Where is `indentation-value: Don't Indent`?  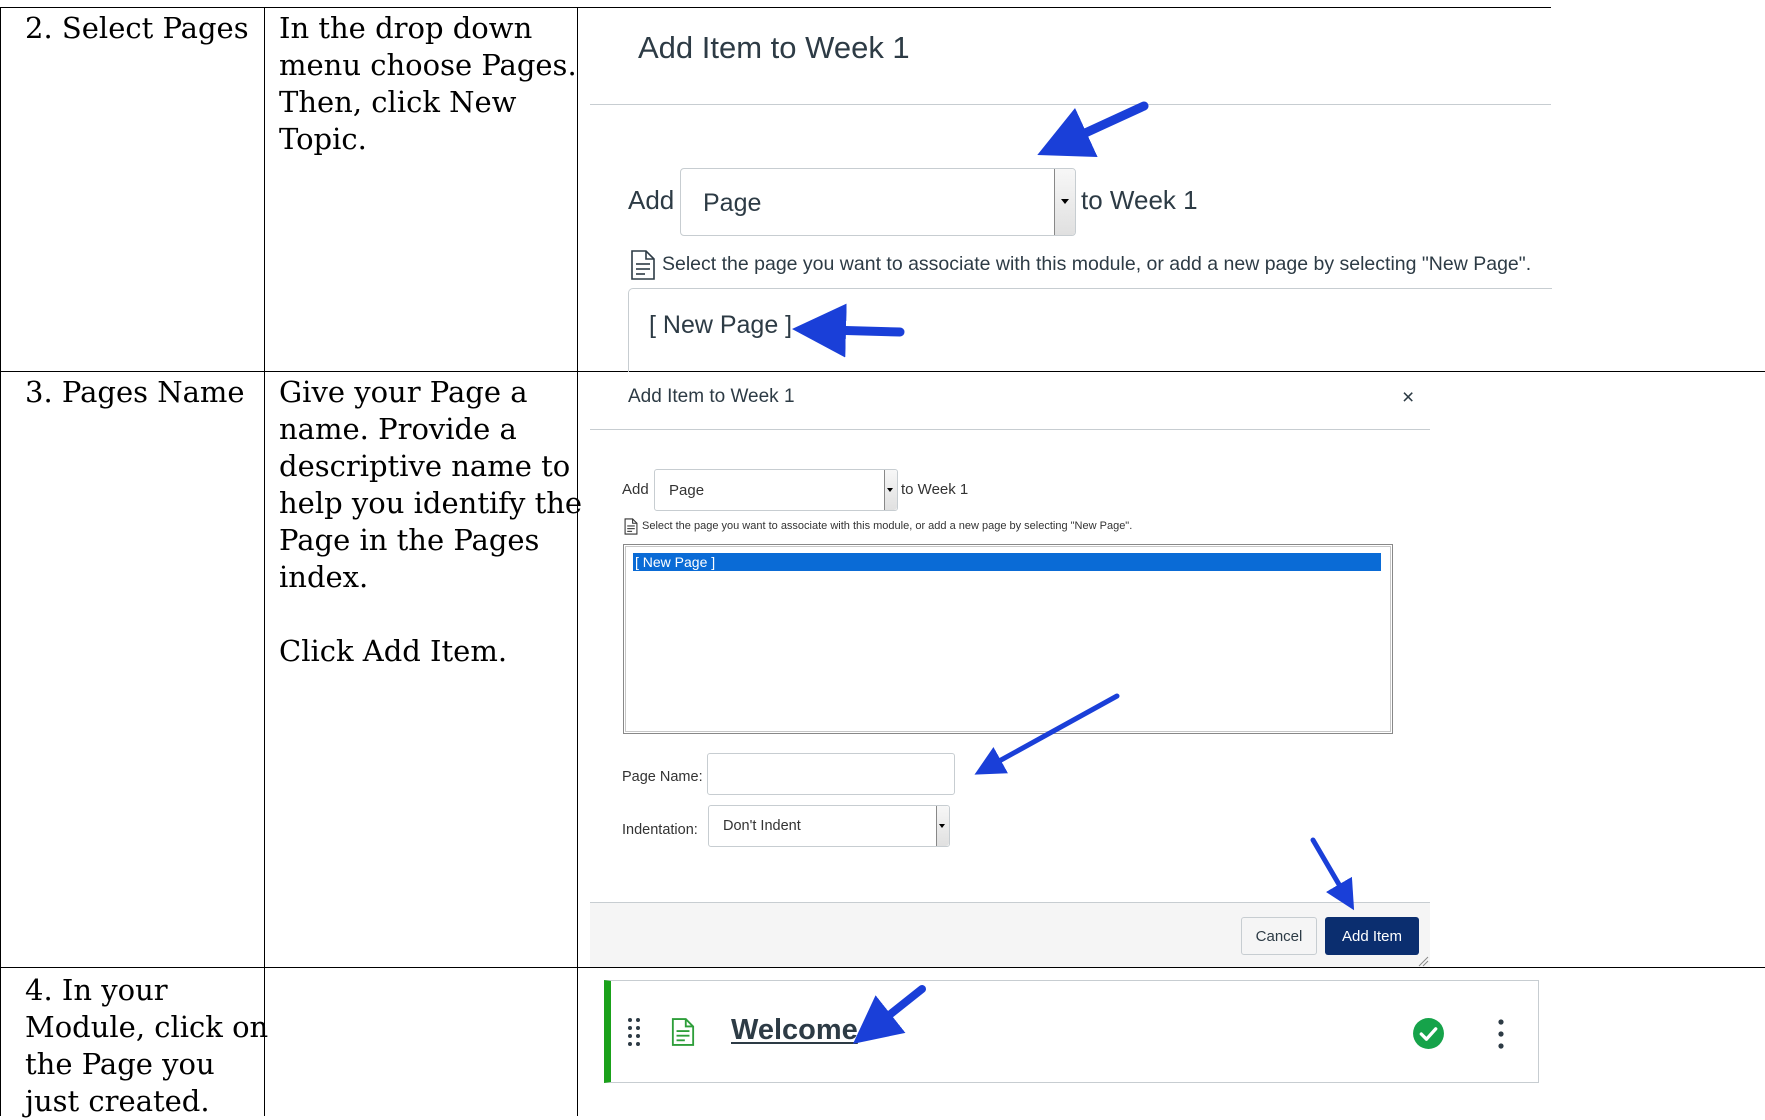
indentation-value: Don't Indent is located at coordinates (762, 826).